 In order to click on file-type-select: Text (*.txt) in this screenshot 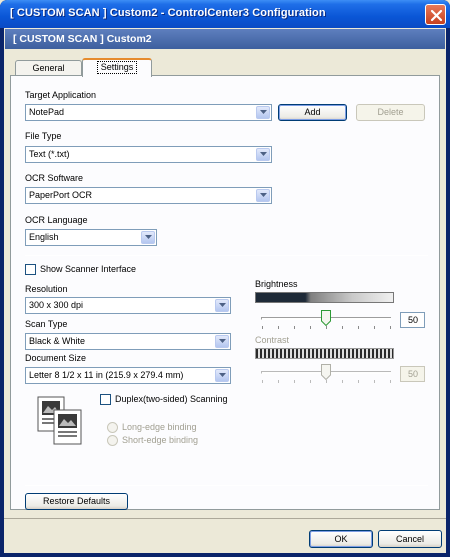, I will do `click(148, 154)`.